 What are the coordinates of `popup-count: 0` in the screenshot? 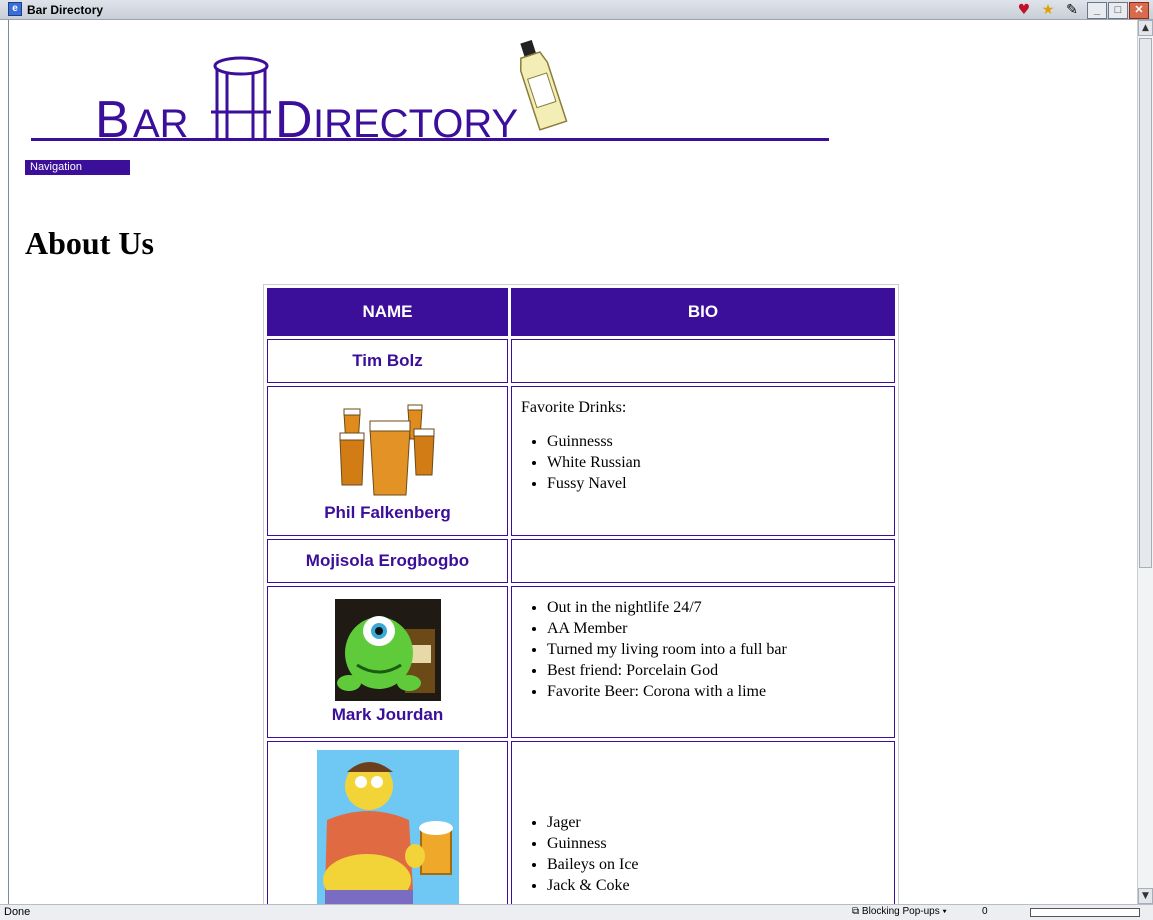 It's located at (985, 911).